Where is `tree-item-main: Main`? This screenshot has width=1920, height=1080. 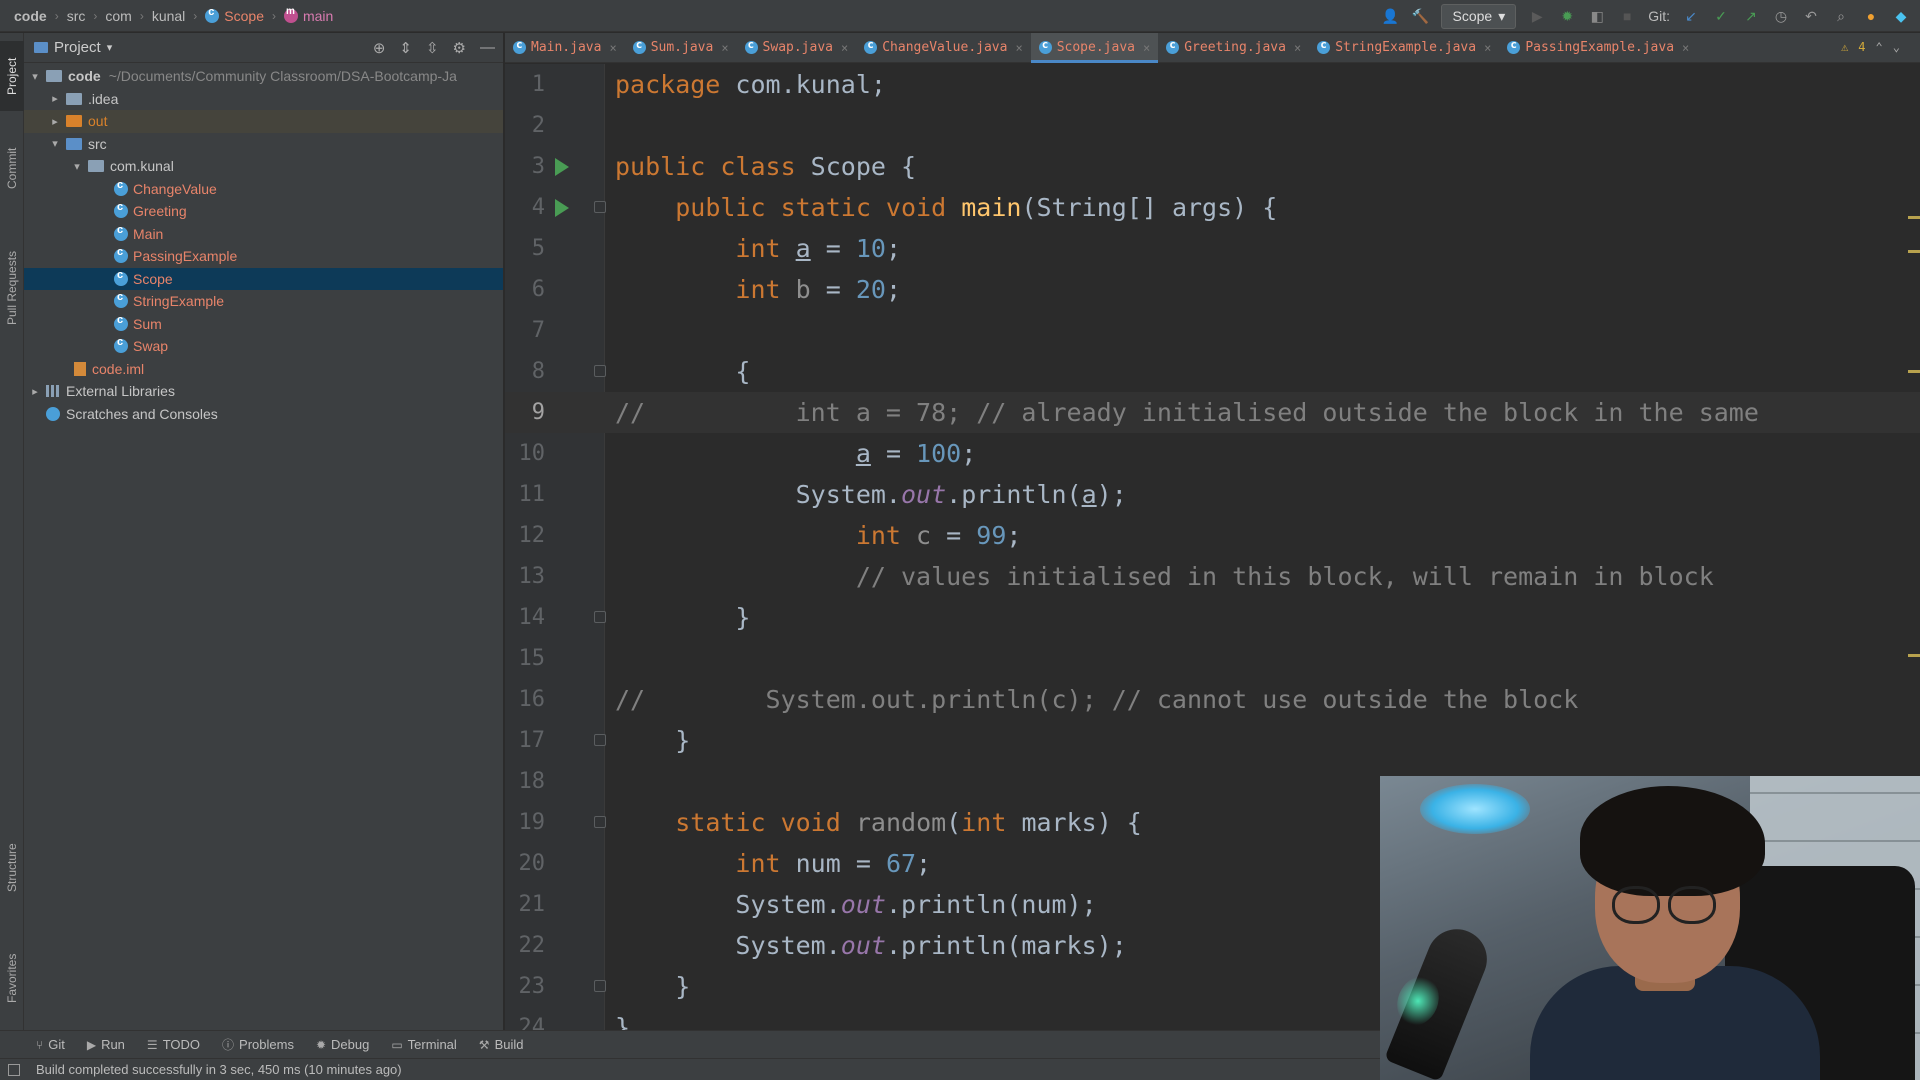 tree-item-main: Main is located at coordinates (263, 234).